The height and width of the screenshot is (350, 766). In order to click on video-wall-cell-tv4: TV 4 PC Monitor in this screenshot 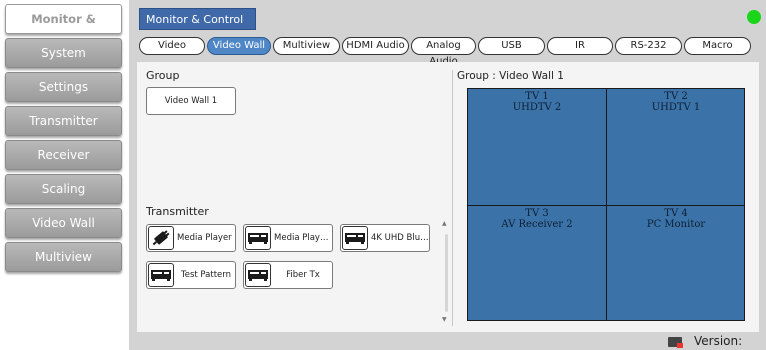, I will do `click(676, 219)`.